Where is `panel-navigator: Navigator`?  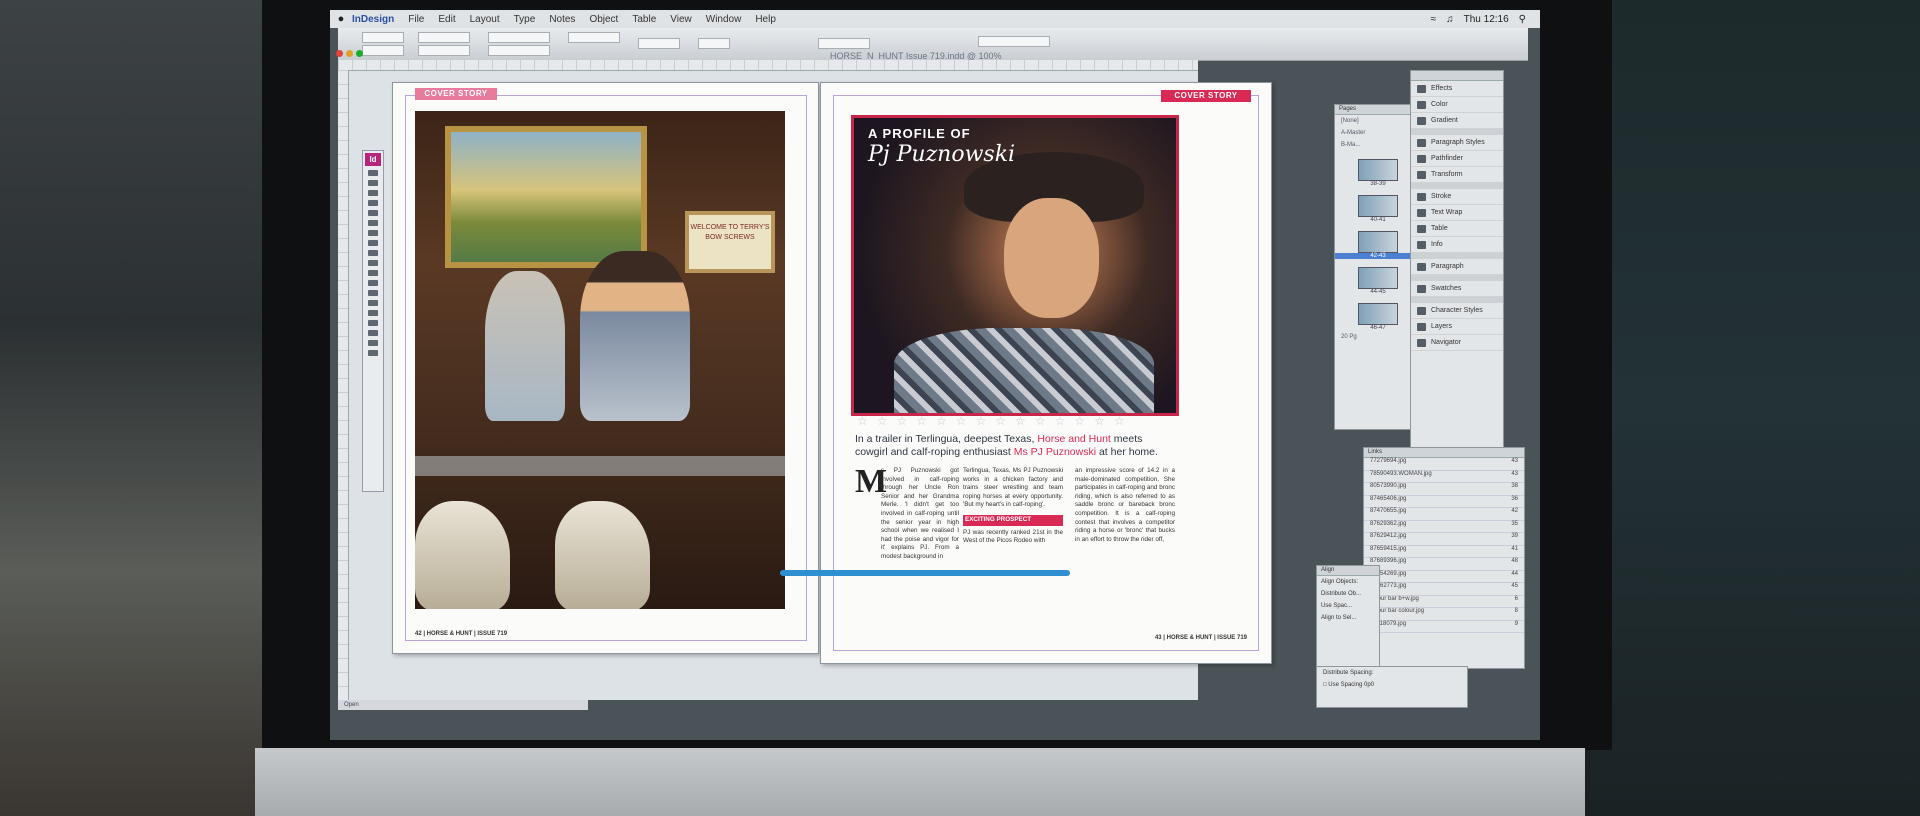 panel-navigator: Navigator is located at coordinates (1457, 343).